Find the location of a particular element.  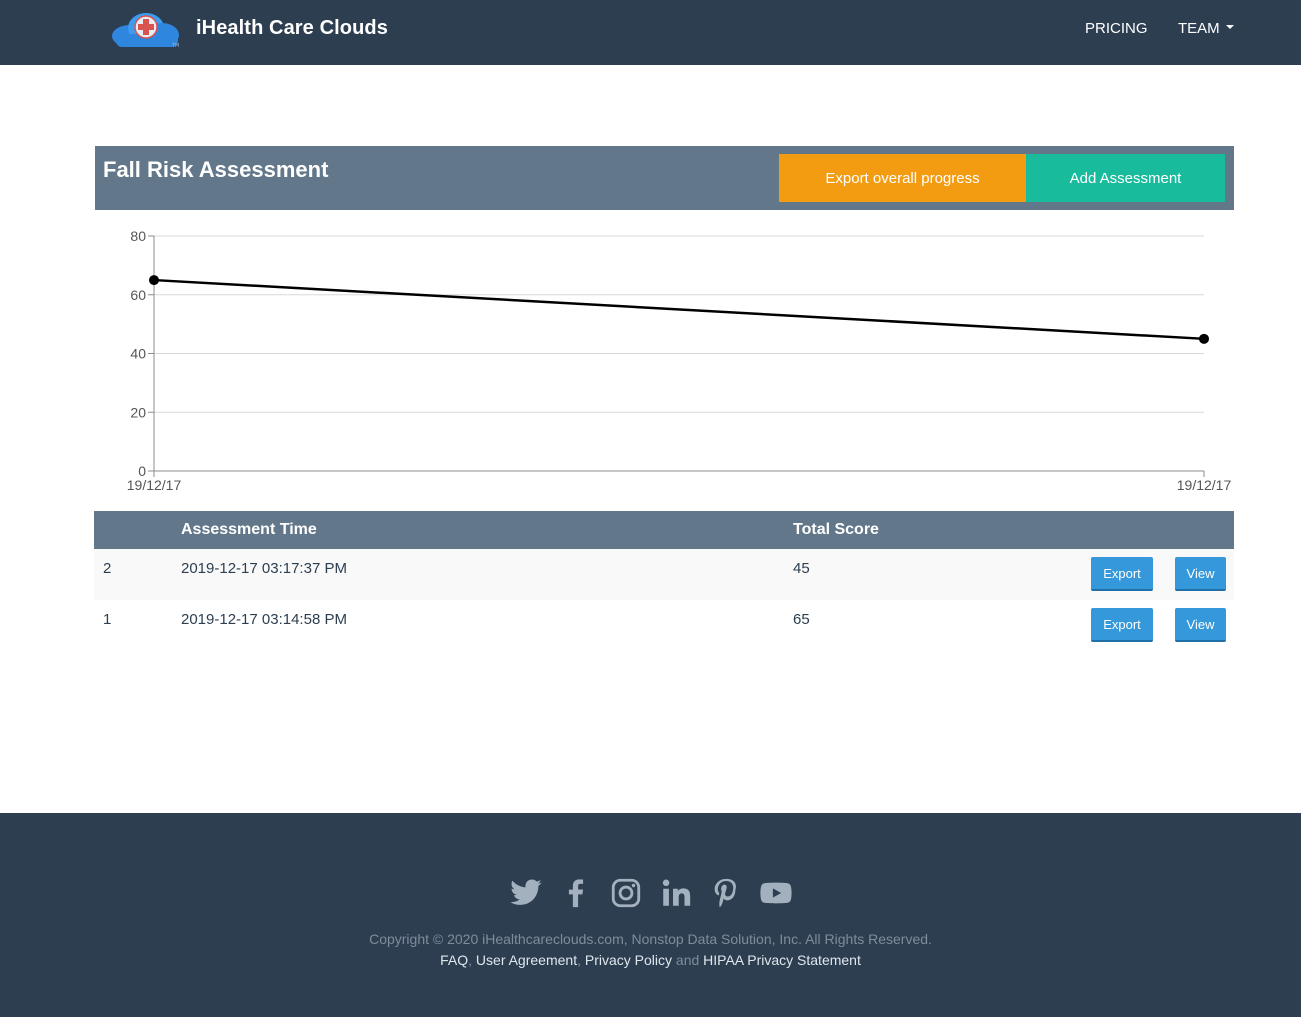

y-tick-label: 20 is located at coordinates (138, 412).